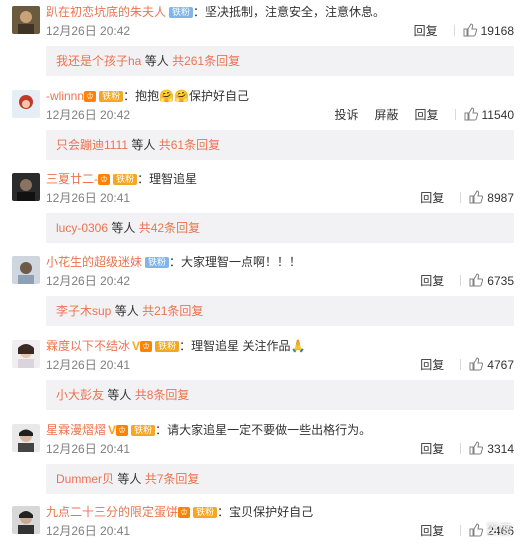 The image size is (526, 544). What do you see at coordinates (500, 365) in the screenshot?
I see `like-count: 4767` at bounding box center [500, 365].